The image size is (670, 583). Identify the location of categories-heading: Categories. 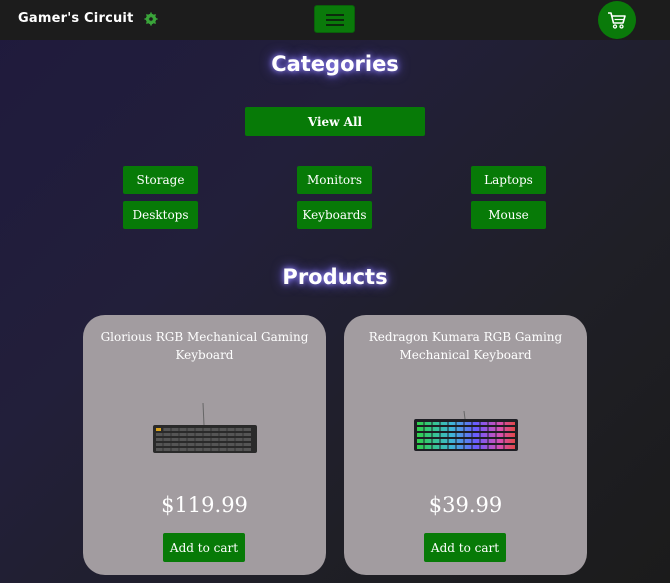
(335, 64).